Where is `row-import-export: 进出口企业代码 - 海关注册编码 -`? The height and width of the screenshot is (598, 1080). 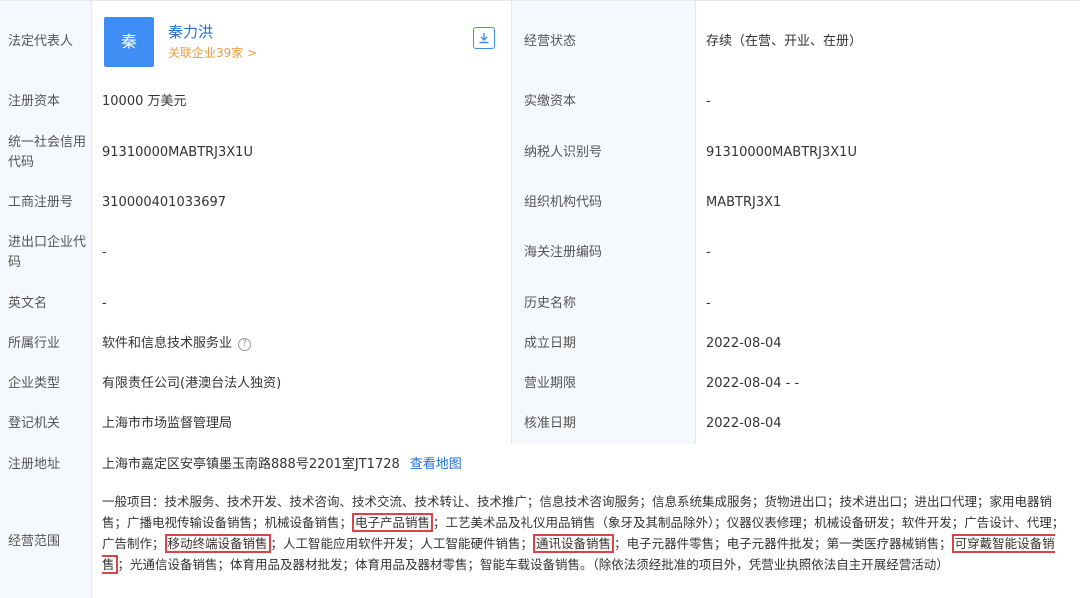
row-import-export: 进出口企业代码 - 海关注册编码 - is located at coordinates (540, 253).